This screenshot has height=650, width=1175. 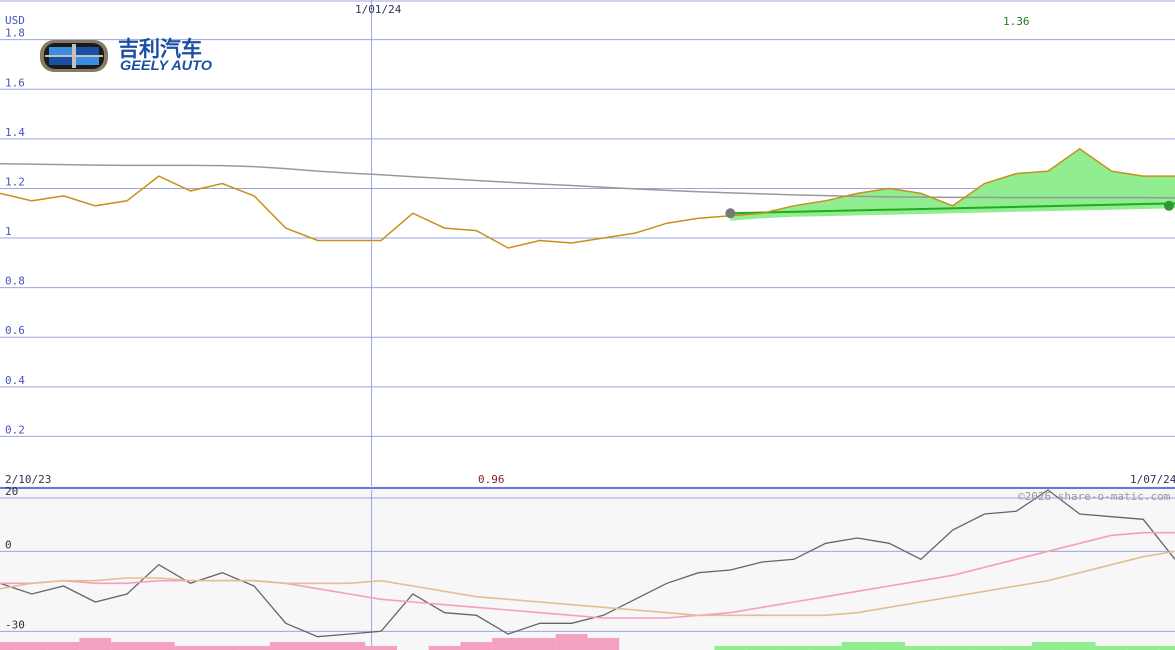 What do you see at coordinates (1152, 479) in the screenshot?
I see `x-end-label: 1/07/24` at bounding box center [1152, 479].